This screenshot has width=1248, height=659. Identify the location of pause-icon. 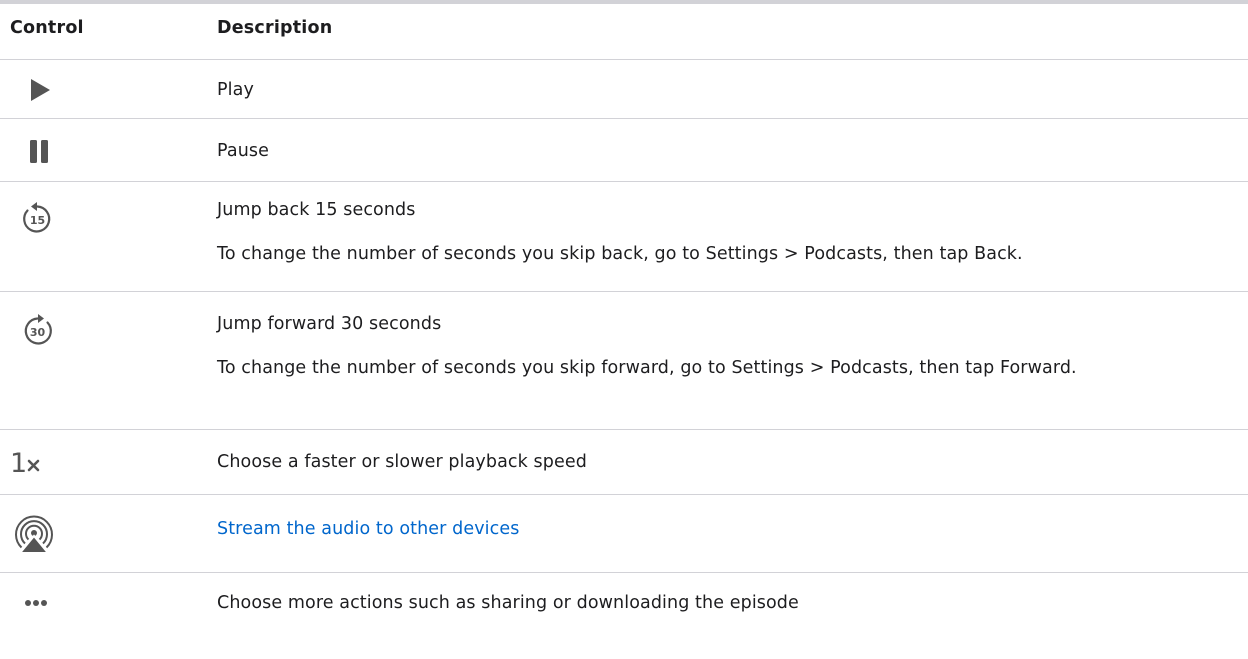
(105, 152).